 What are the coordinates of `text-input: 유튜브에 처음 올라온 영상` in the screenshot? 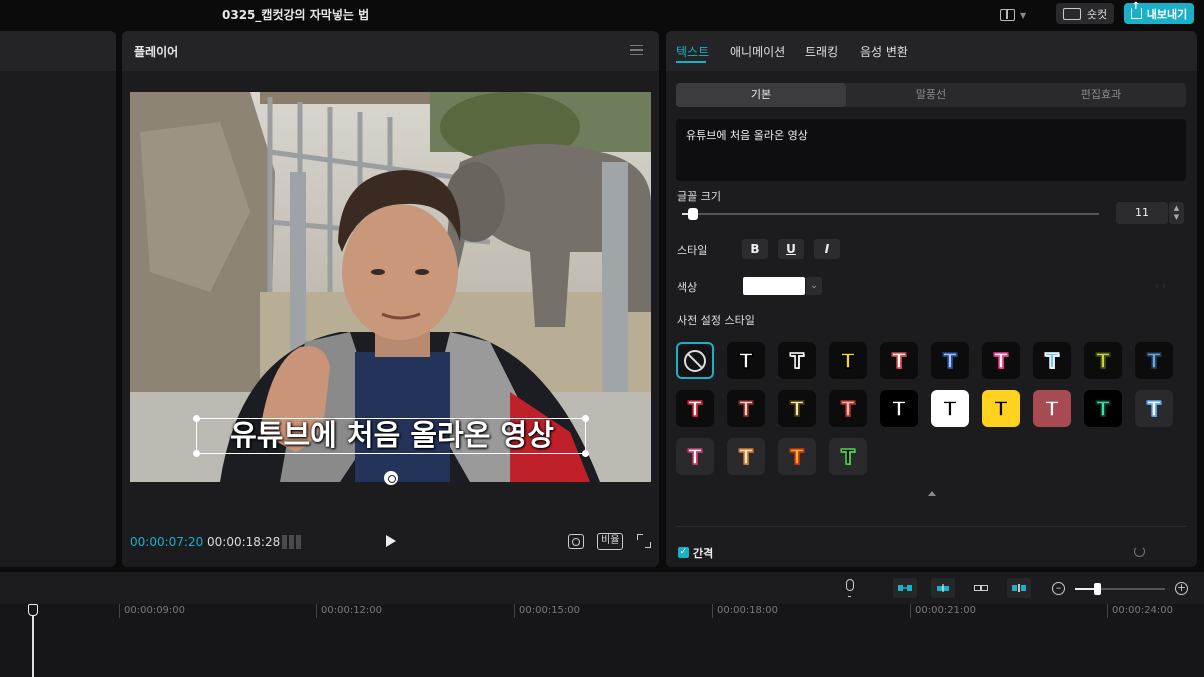 It's located at (931, 150).